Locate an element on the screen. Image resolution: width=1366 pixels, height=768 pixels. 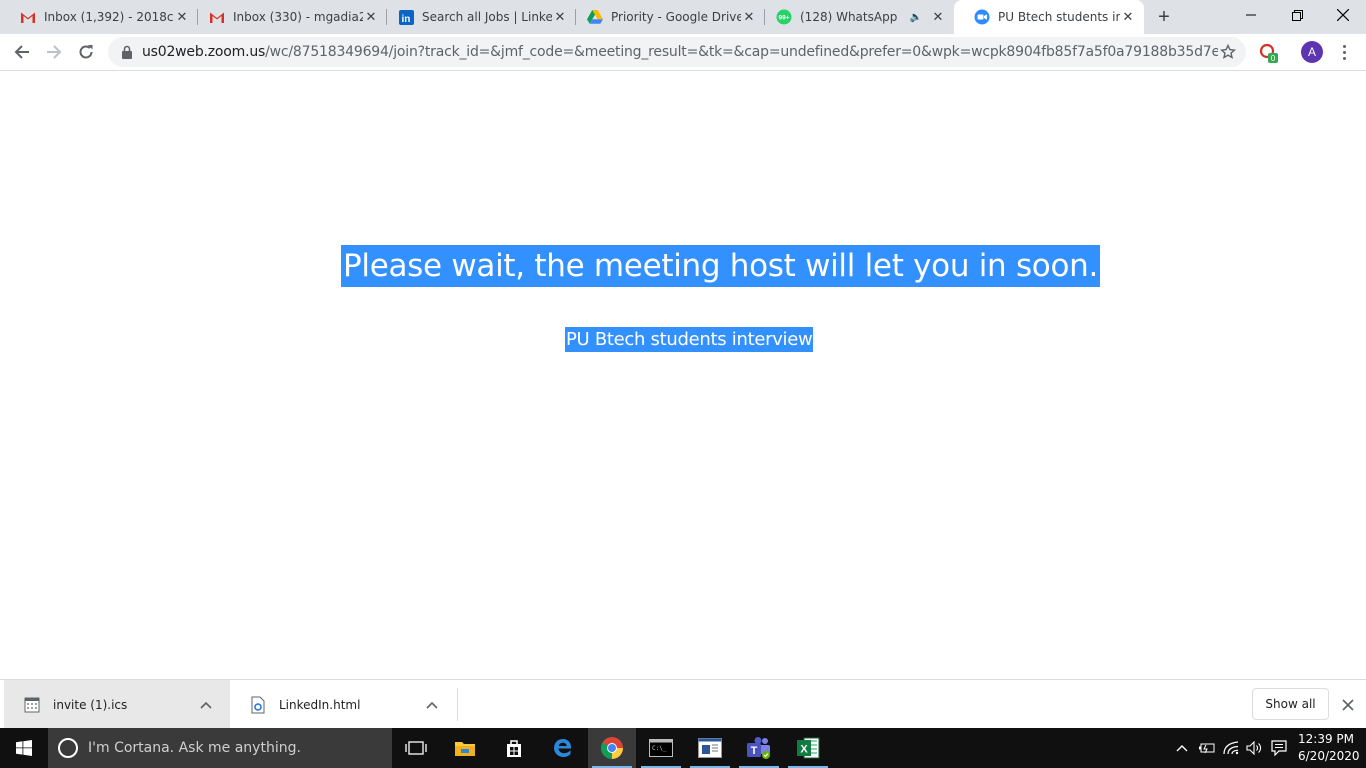
edge-icon is located at coordinates (562, 748).